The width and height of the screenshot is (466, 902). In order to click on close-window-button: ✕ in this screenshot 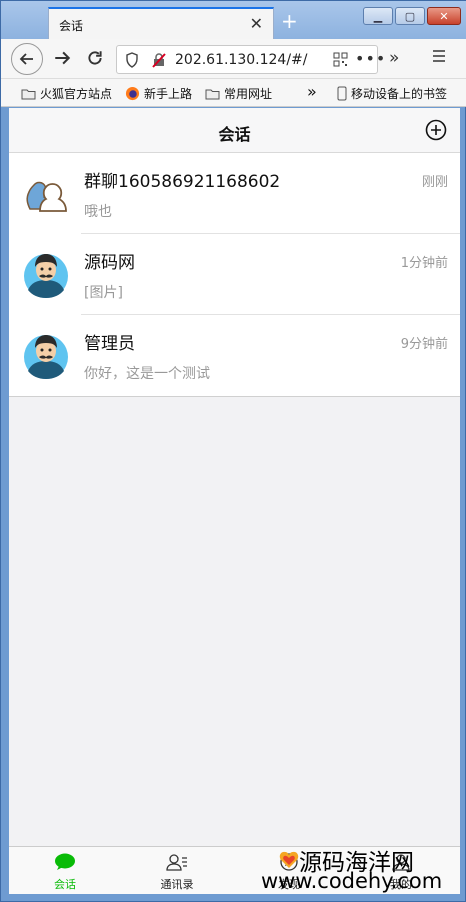, I will do `click(444, 16)`.